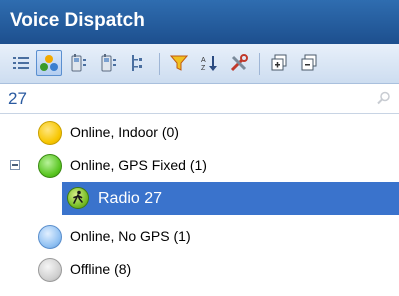  What do you see at coordinates (138, 165) in the screenshot?
I see `tree-group-label: Online, GPS Fixed (1)` at bounding box center [138, 165].